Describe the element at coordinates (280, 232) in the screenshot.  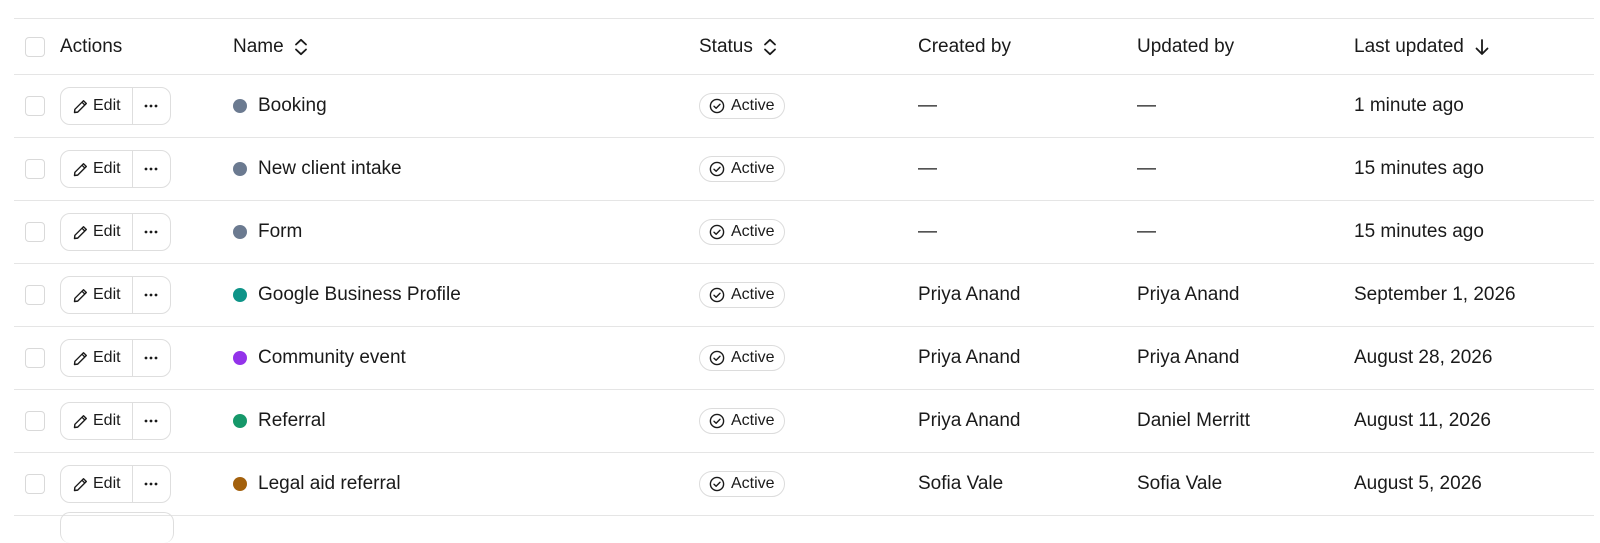
I see `row-name-text: Form` at that location.